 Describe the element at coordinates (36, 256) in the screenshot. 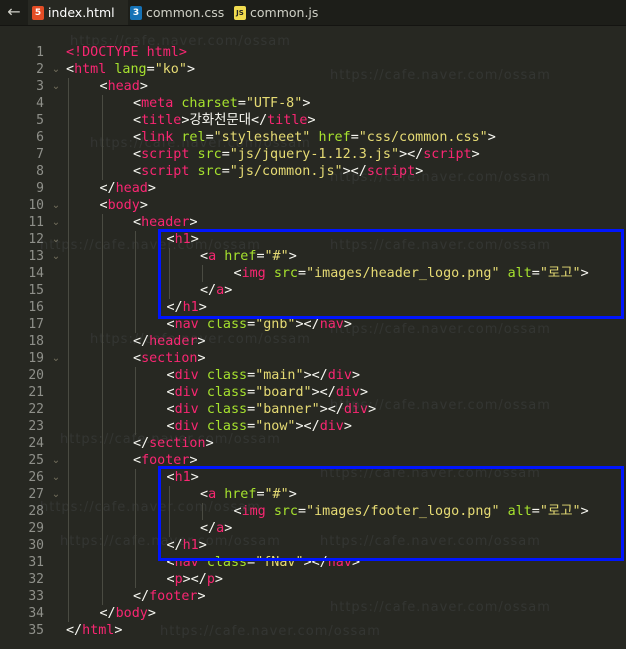

I see `line-number: 13` at that location.